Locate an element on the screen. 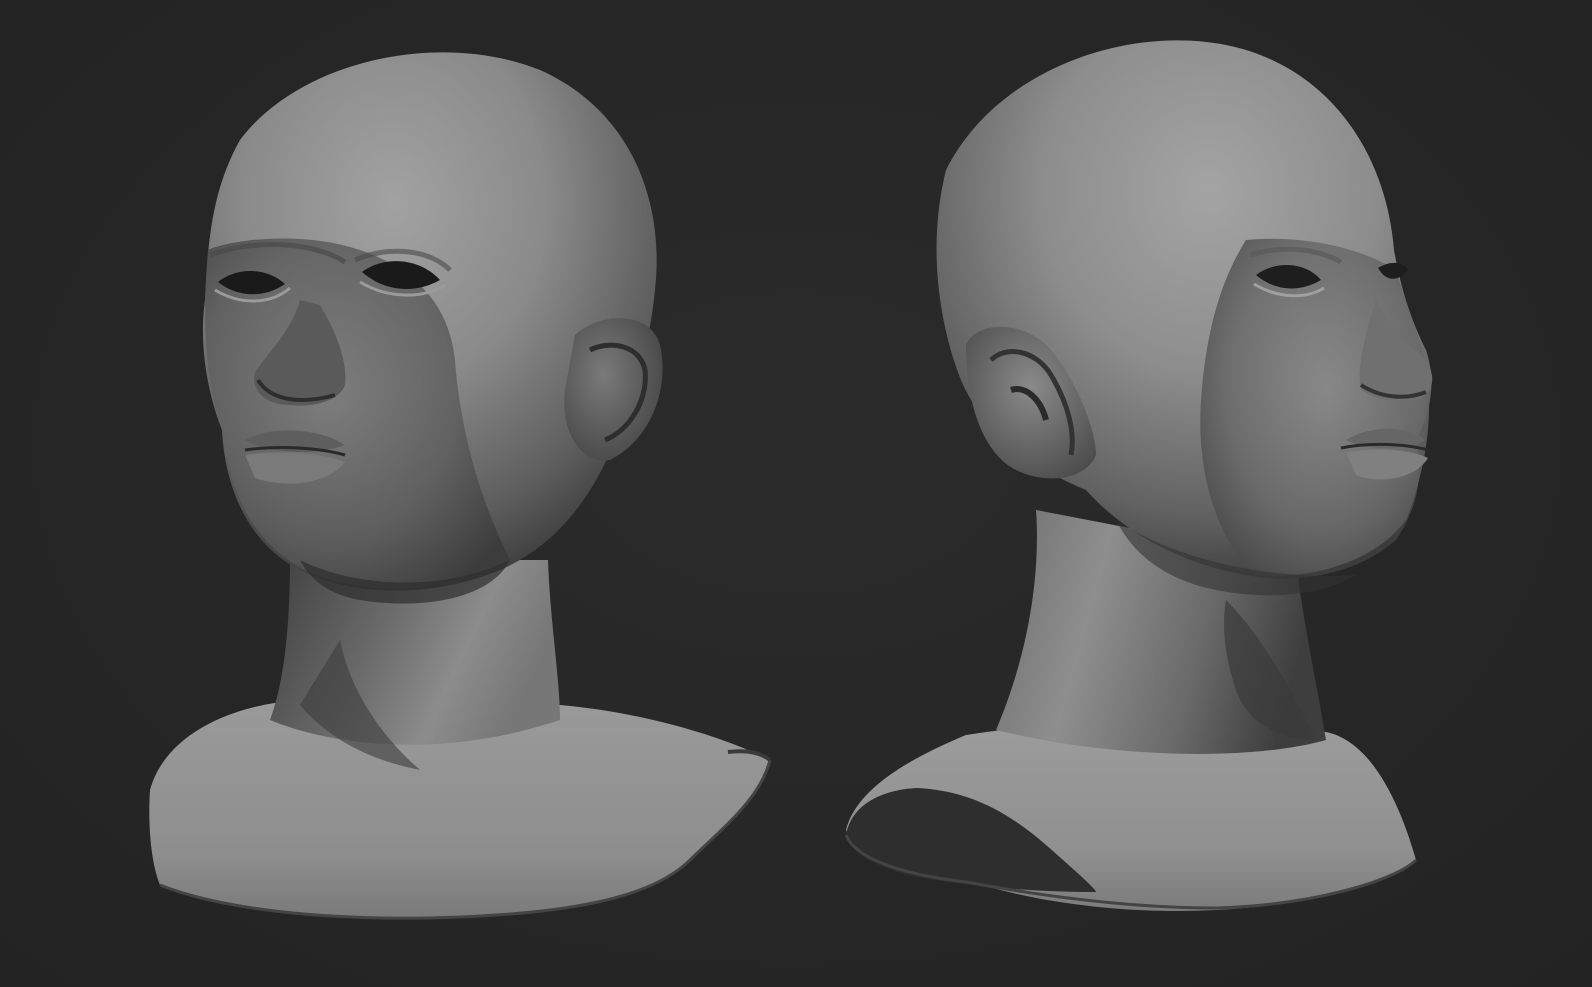 This screenshot has width=1592, height=987. ear-shape is located at coordinates (613, 389).